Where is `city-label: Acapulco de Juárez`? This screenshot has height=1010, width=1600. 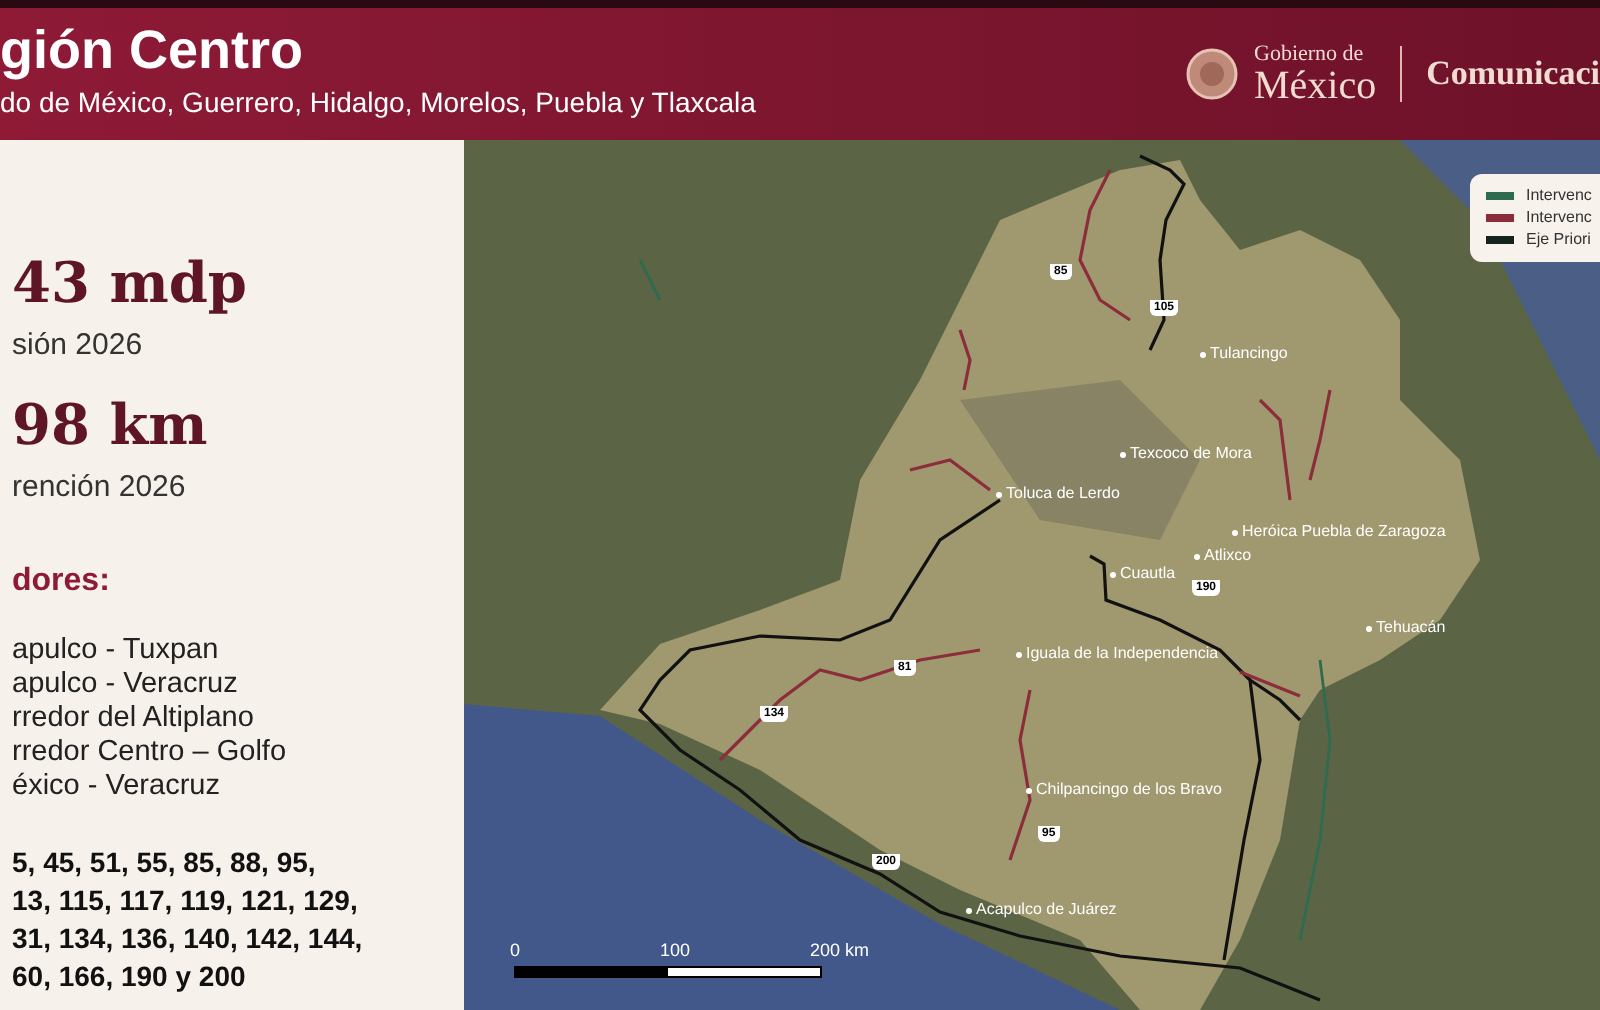
city-label: Acapulco de Juárez is located at coordinates (1041, 910).